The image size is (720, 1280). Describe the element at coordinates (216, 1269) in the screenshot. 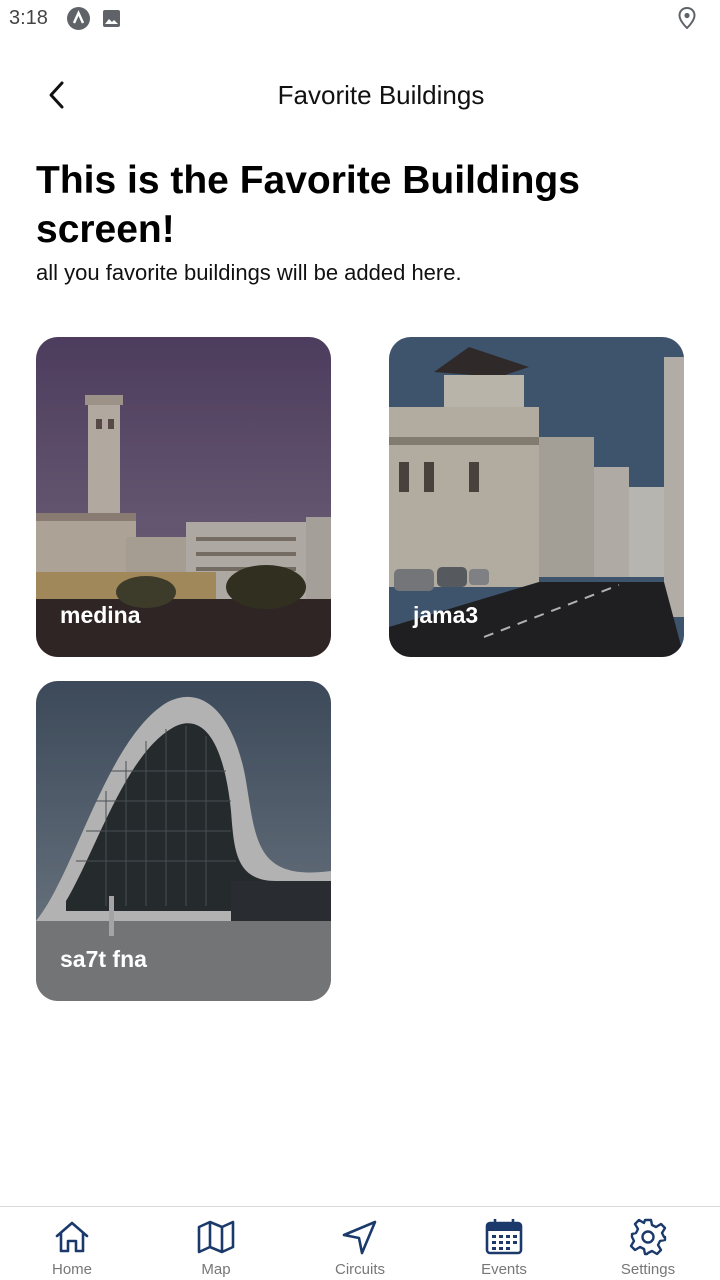

I see `nav-label: Map` at that location.